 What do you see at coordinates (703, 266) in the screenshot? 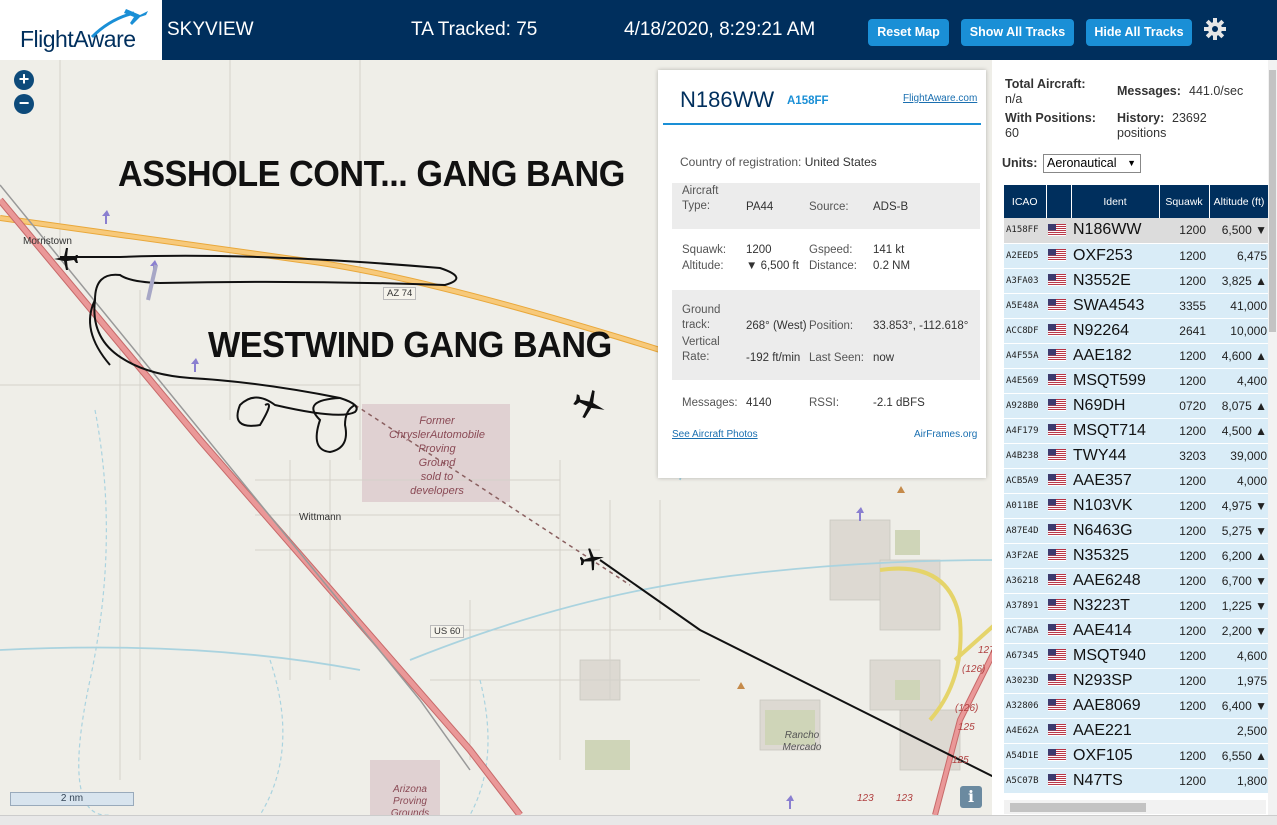
I see `altitude-label: Altitude:` at bounding box center [703, 266].